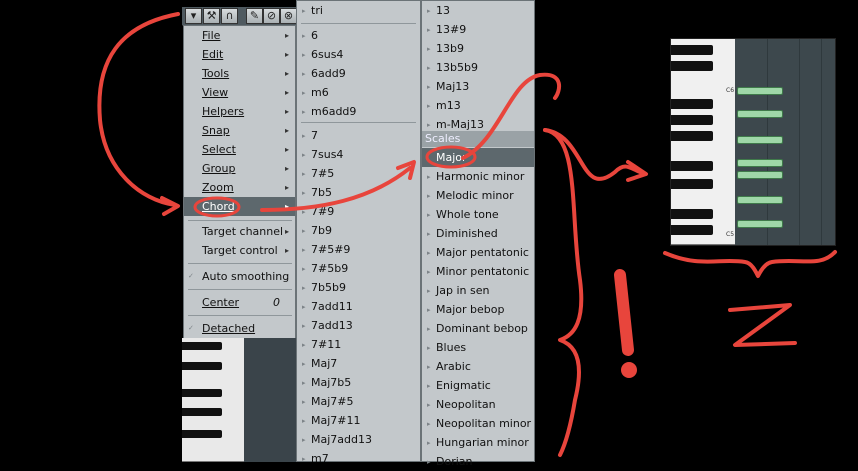  I want to click on annotation-exclamation-dot, so click(629, 370).